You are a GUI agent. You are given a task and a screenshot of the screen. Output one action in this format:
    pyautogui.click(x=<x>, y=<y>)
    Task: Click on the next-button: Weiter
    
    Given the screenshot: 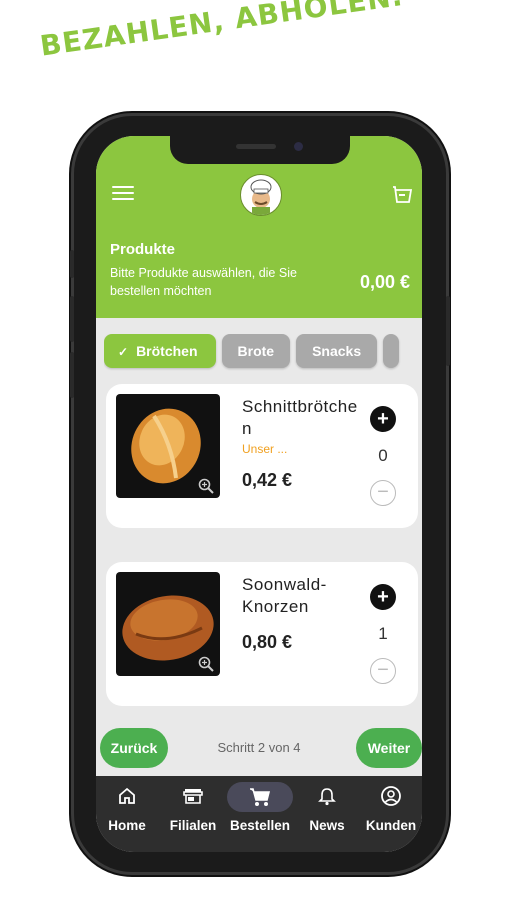 What is the action you would take?
    pyautogui.click(x=389, y=748)
    